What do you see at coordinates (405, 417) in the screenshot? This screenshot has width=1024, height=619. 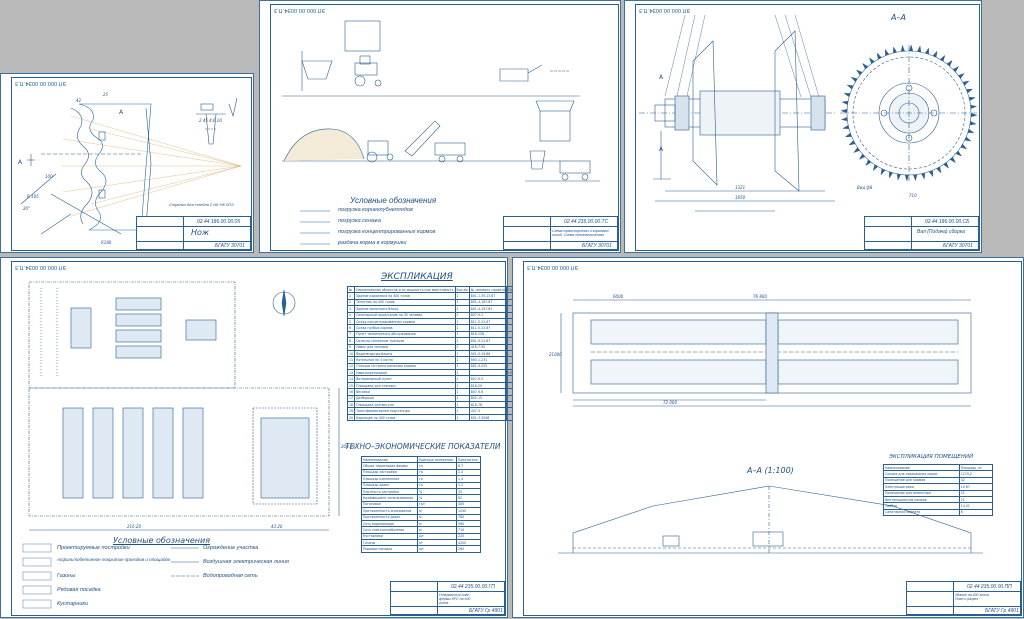 I see `table-cell: Кормоцех на 400 голов` at bounding box center [405, 417].